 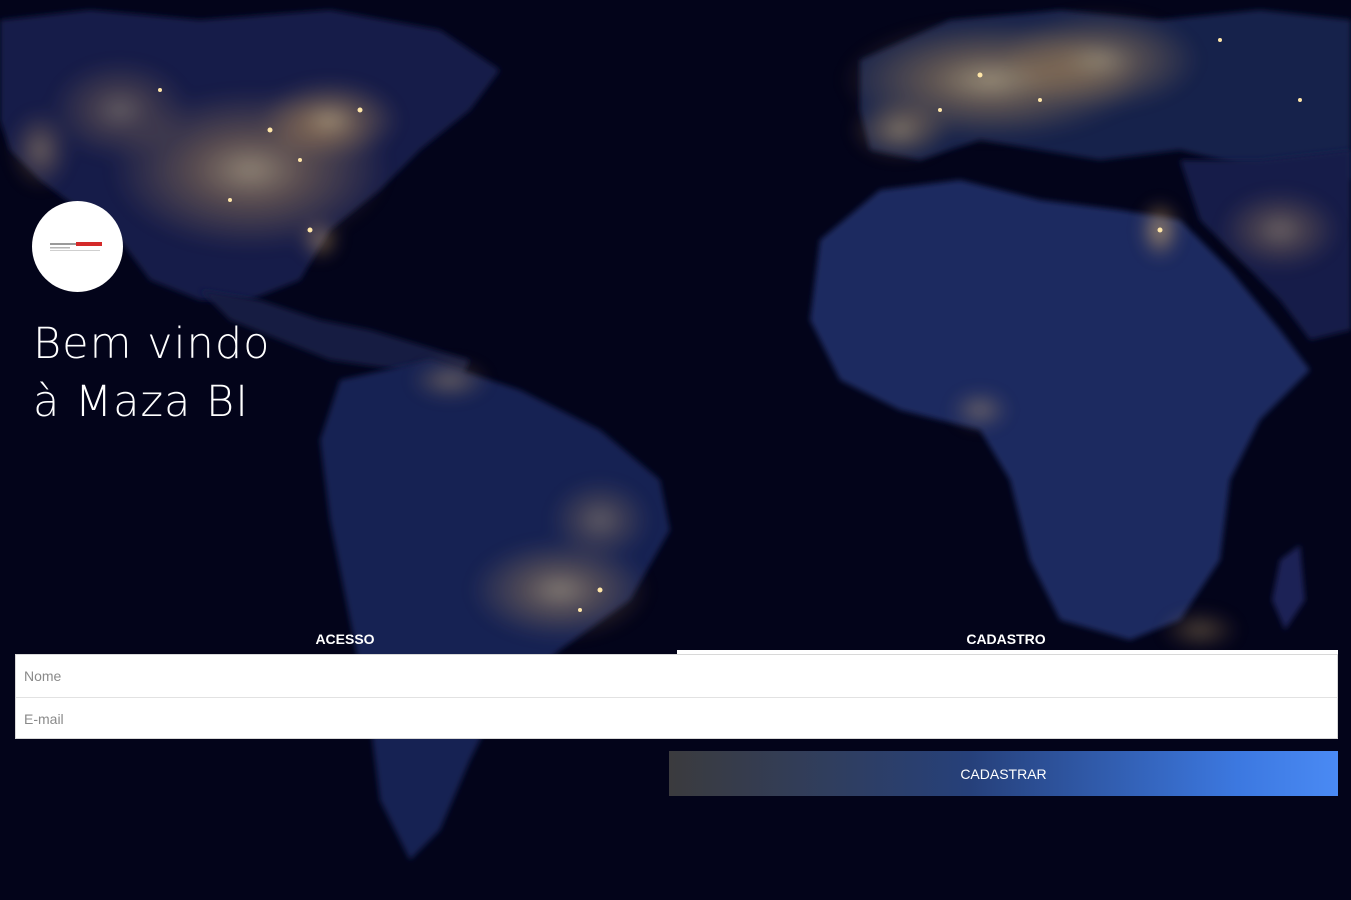 What do you see at coordinates (676, 676) in the screenshot?
I see `name-input` at bounding box center [676, 676].